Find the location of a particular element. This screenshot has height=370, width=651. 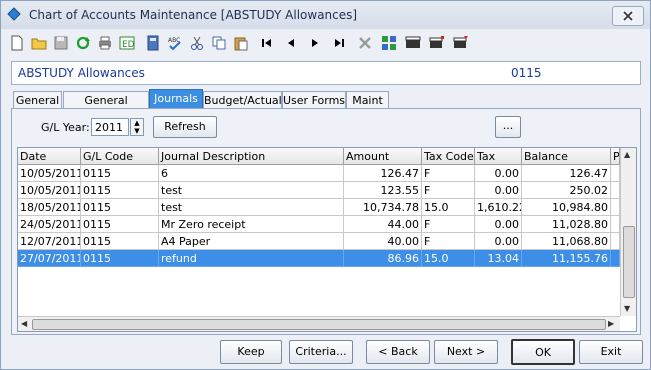

col-header-date: Date is located at coordinates (49, 156).